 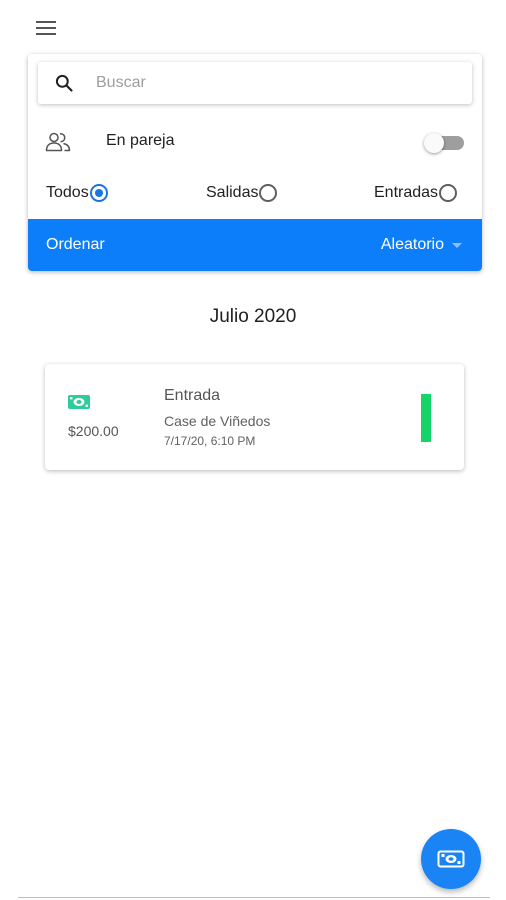 I want to click on transaction-amount: $200.00, so click(x=93, y=431).